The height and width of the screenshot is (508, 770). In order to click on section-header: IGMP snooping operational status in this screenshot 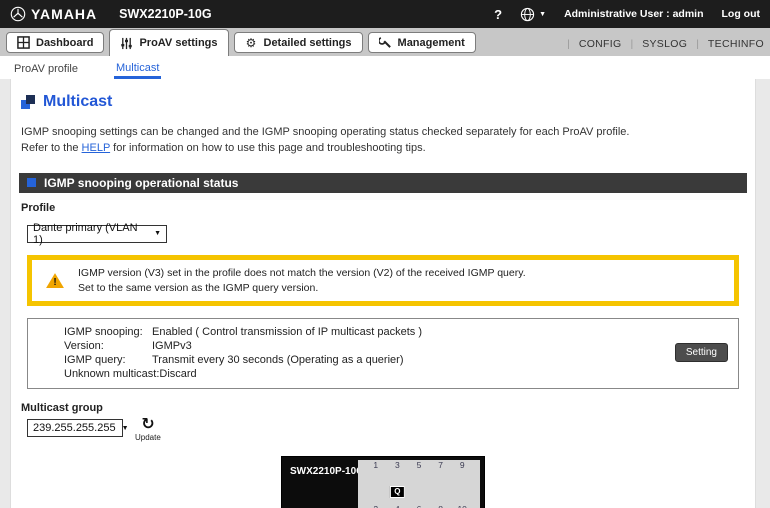, I will do `click(383, 182)`.